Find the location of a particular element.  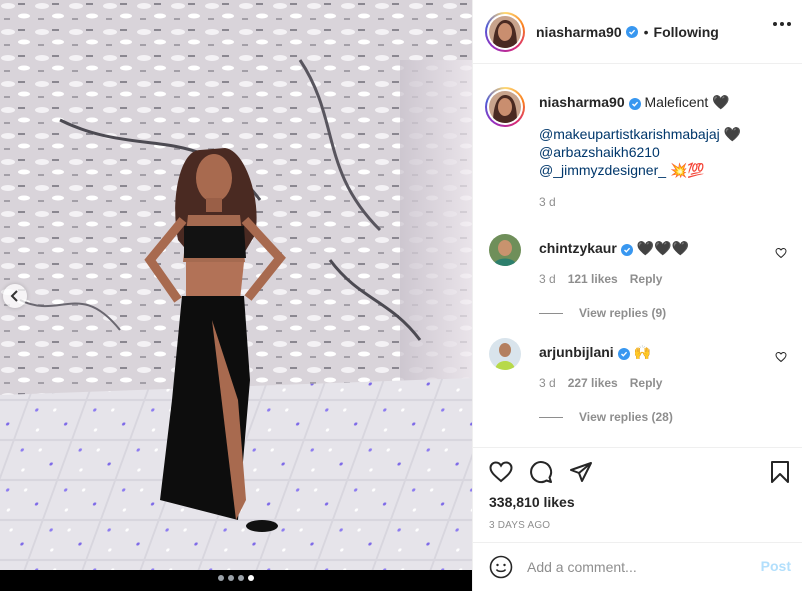

commenter-username: arjunbijlani is located at coordinates (576, 352).